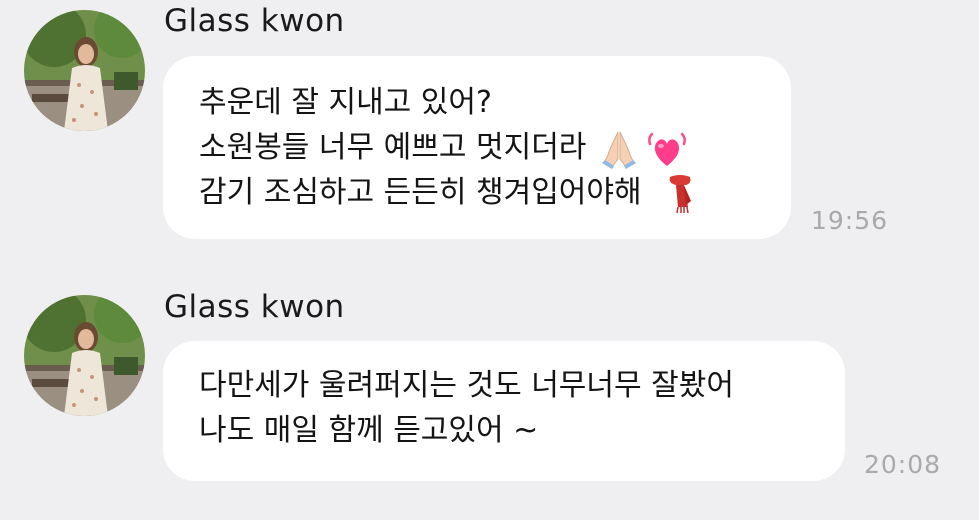 This screenshot has height=520, width=979. I want to click on message-line: 나도 매일 함께 듣고있어 ~, so click(369, 430).